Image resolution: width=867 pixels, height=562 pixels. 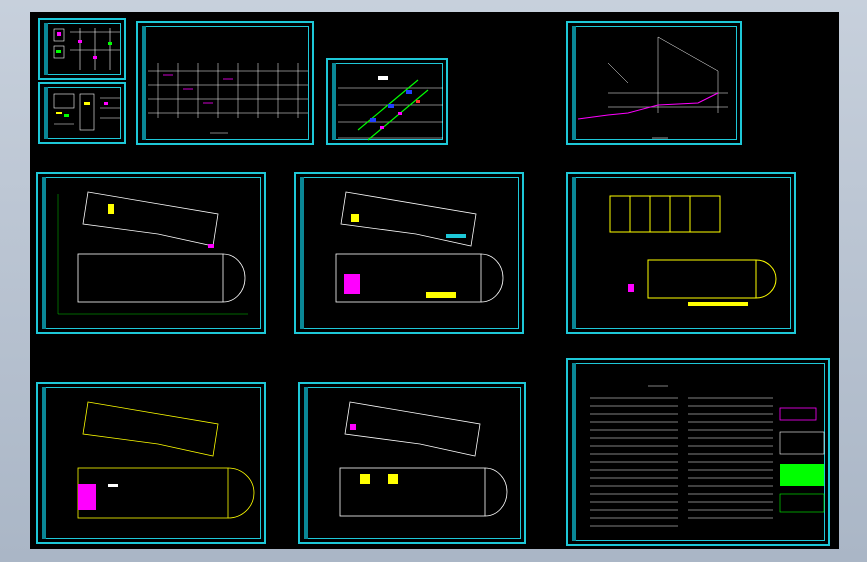 I want to click on sheet-design-notes, so click(x=698, y=452).